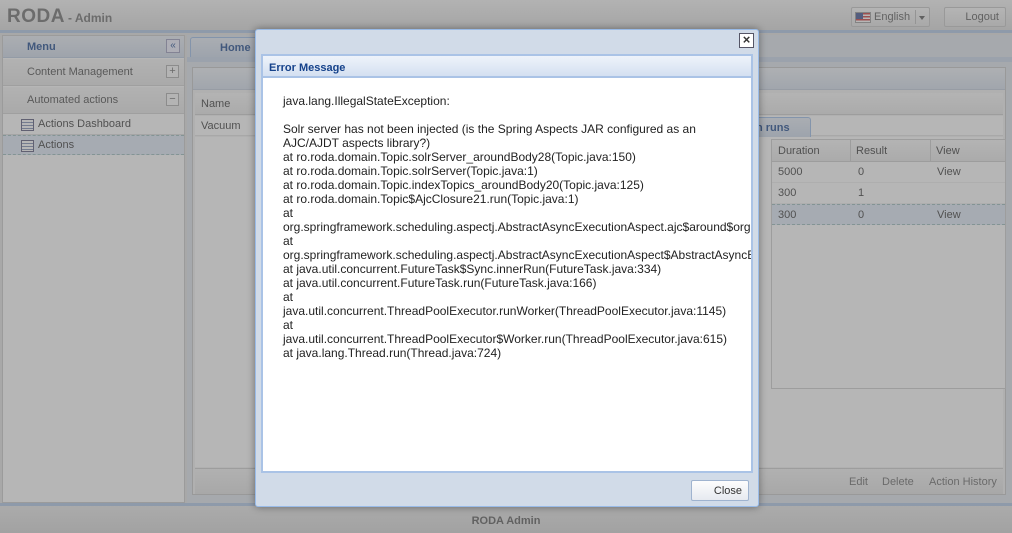 The width and height of the screenshot is (1012, 533). I want to click on error-line: AJC/AJDT aspects library?), so click(357, 143).